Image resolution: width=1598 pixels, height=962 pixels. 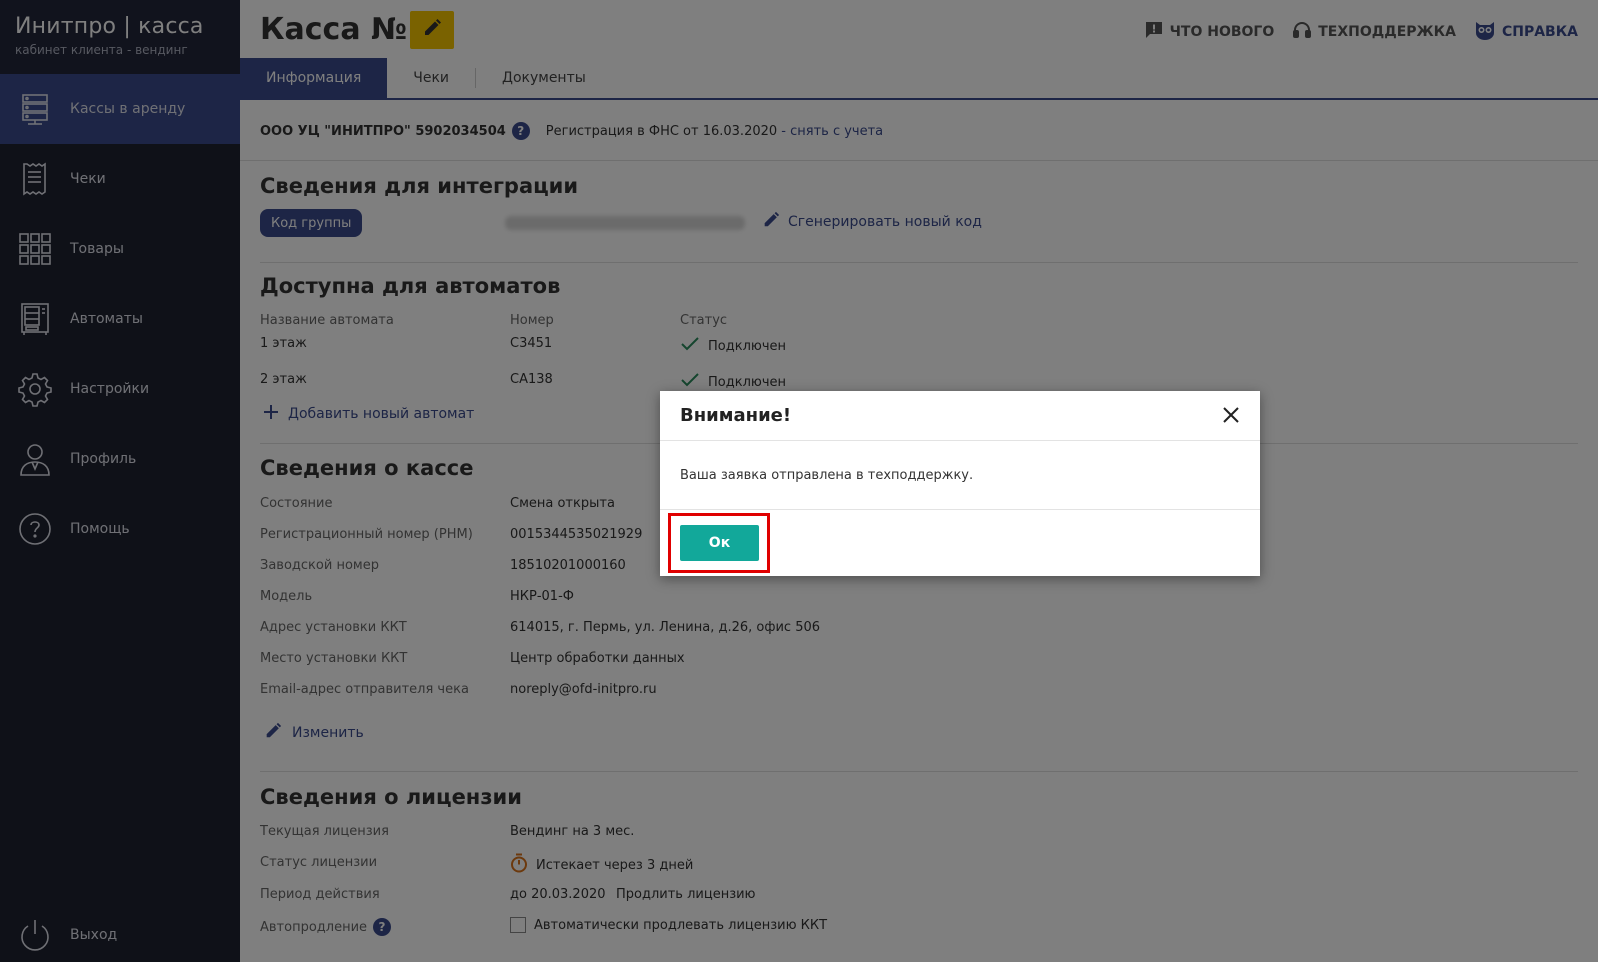 I want to click on dialog-message: Ваша заявка отправлена в техподдержку., so click(x=827, y=475).